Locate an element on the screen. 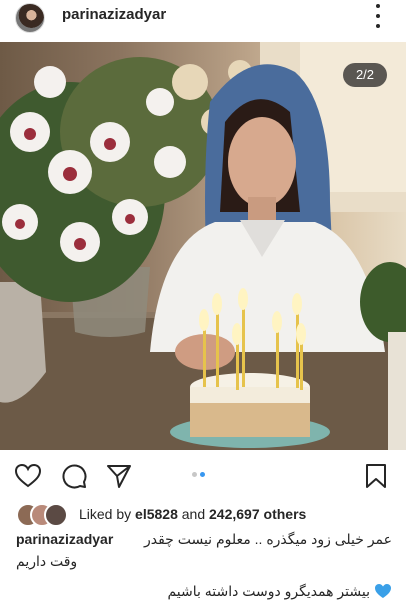 This screenshot has width=406, height=602. heart-icon is located at coordinates (28, 476).